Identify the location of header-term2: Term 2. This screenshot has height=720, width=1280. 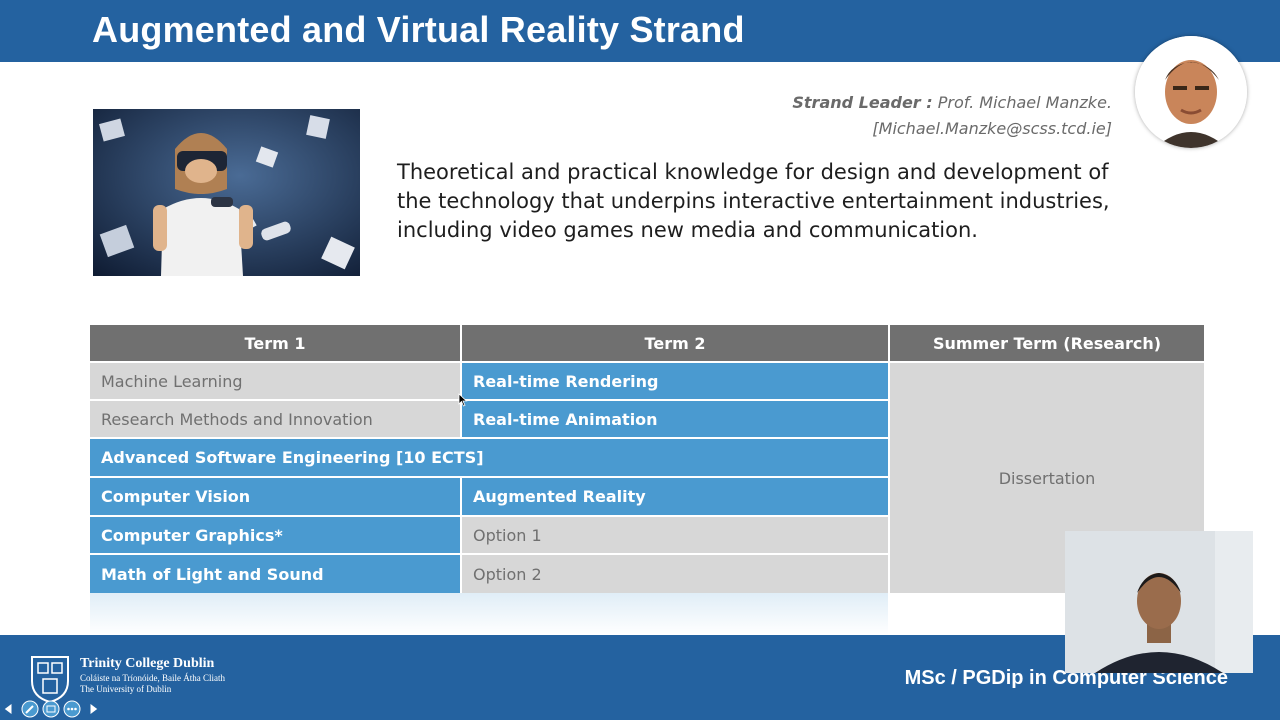
(675, 343).